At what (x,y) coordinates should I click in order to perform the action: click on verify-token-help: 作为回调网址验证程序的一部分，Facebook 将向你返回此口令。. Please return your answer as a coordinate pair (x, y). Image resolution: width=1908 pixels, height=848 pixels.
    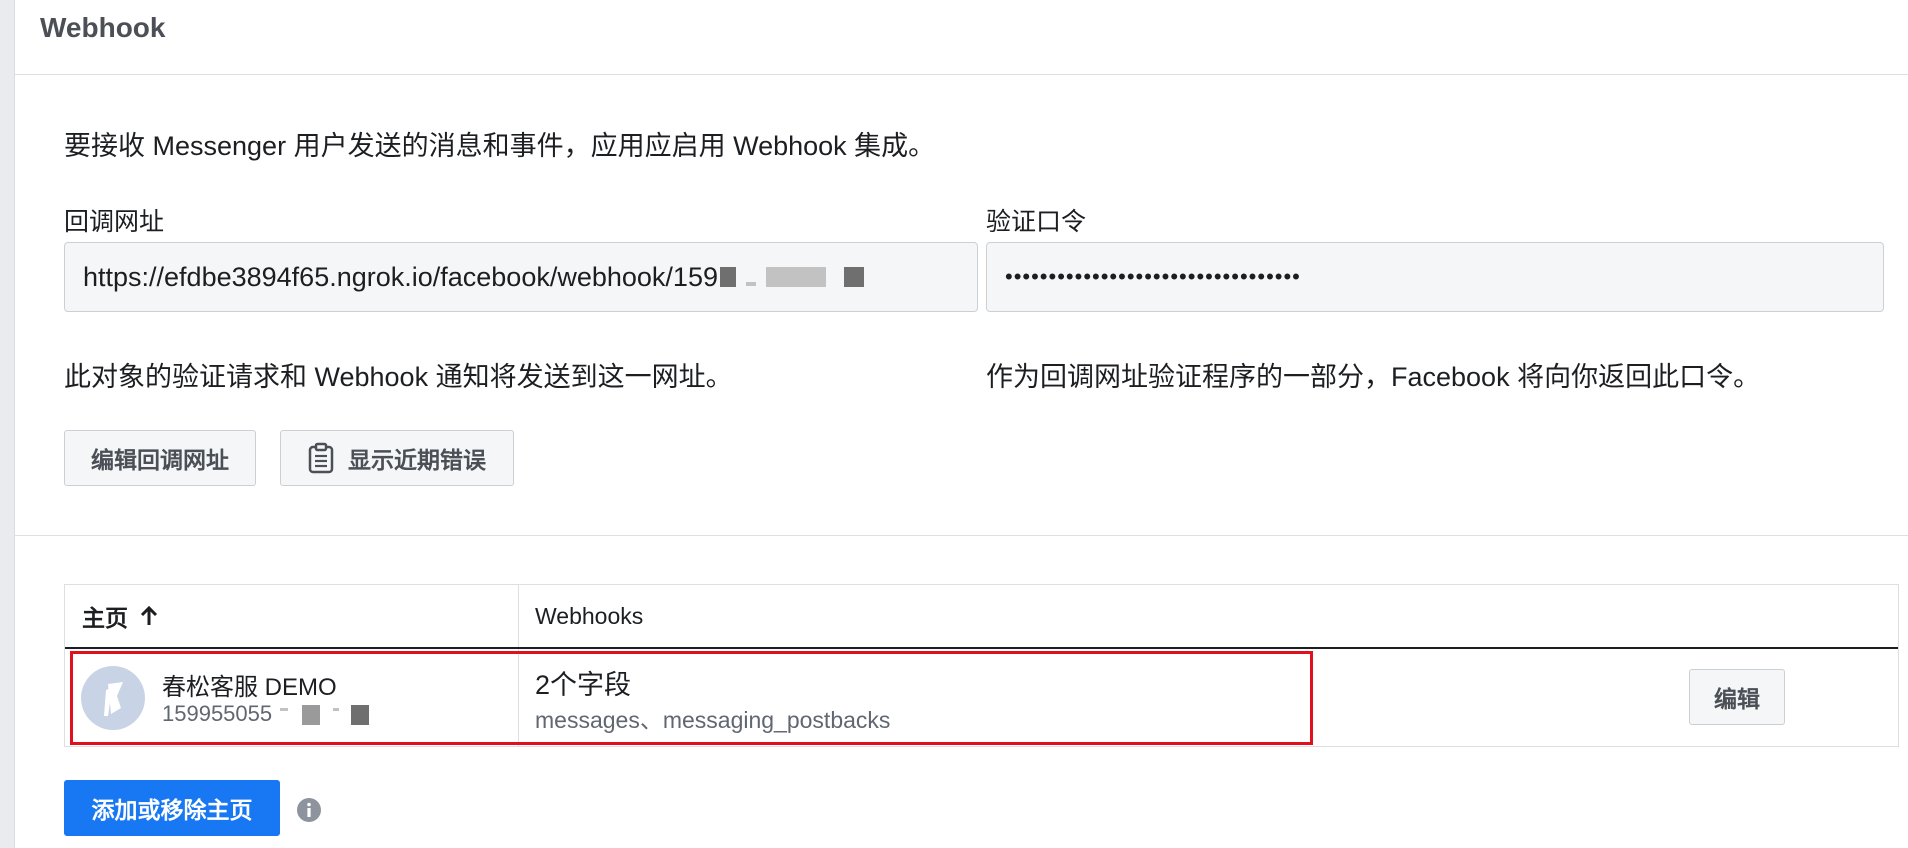
    Looking at the image, I should click on (1373, 377).